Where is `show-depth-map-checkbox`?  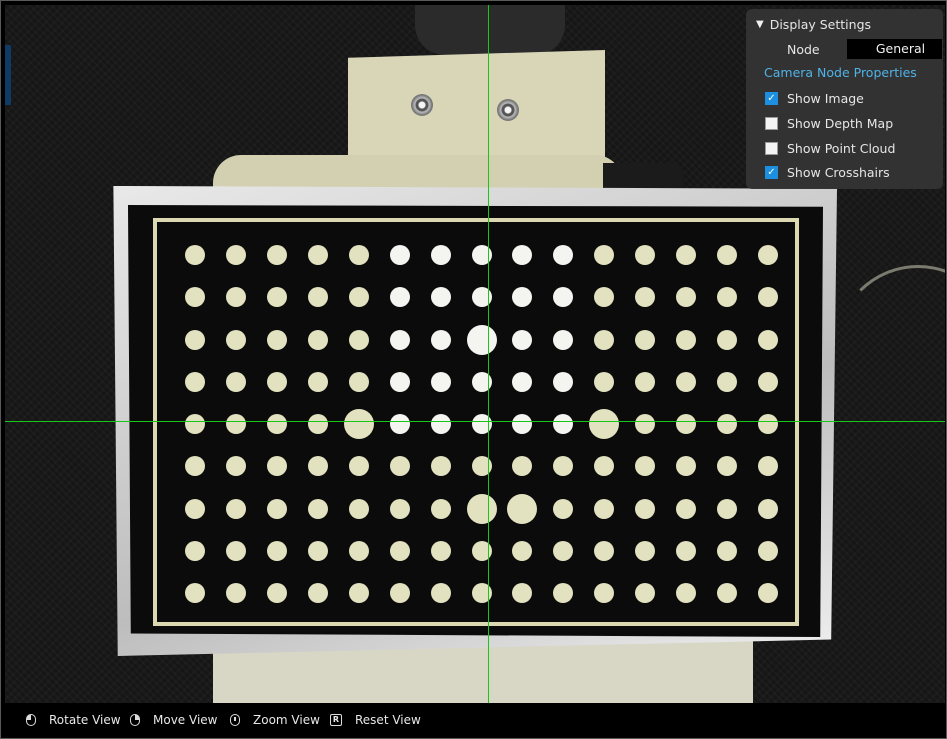 show-depth-map-checkbox is located at coordinates (771, 123).